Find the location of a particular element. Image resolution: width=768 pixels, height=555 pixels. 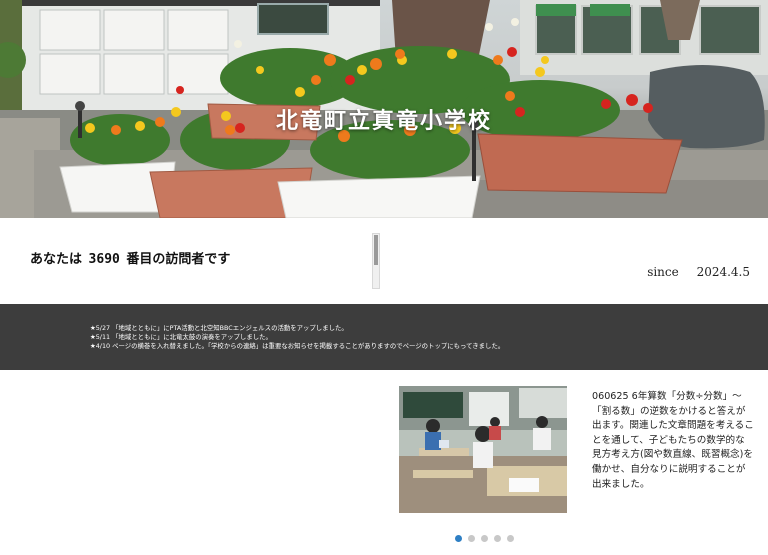

since-value: 2024.4.5 is located at coordinates (723, 272).